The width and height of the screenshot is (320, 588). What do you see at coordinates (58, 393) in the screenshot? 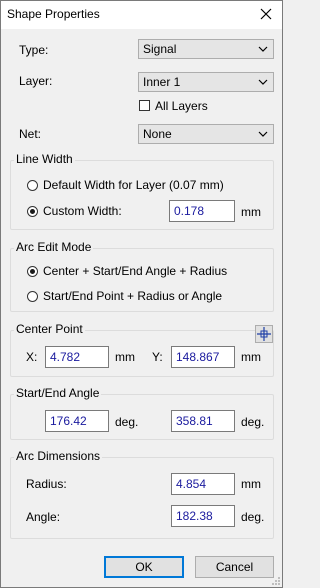
I see `start-end-angle-title: Start/End Angle` at bounding box center [58, 393].